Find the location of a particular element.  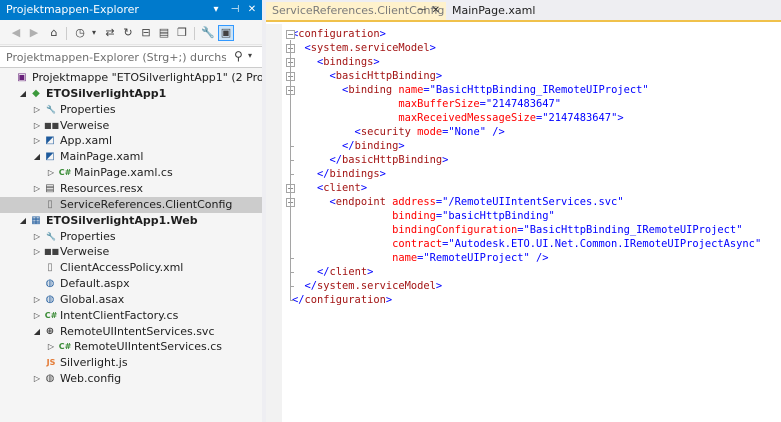

tree-item: ◢ ⊕ RemoteUIIntentServices.svc is located at coordinates (131, 332).